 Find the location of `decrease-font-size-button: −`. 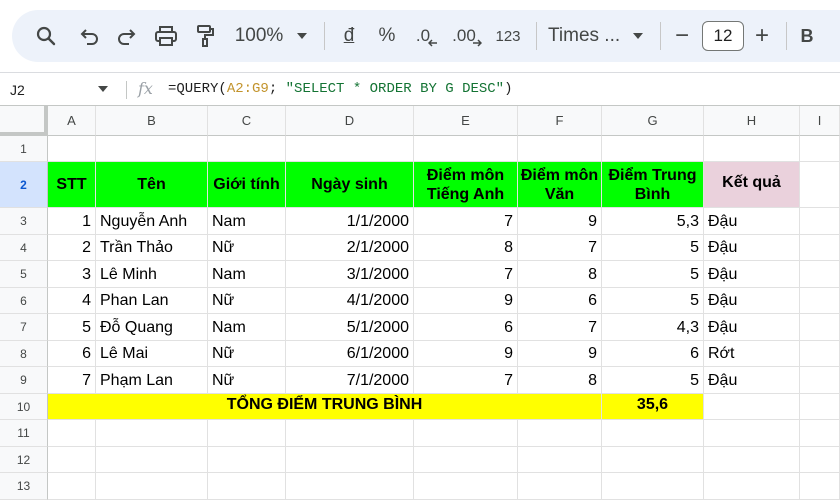

decrease-font-size-button: − is located at coordinates (682, 36).